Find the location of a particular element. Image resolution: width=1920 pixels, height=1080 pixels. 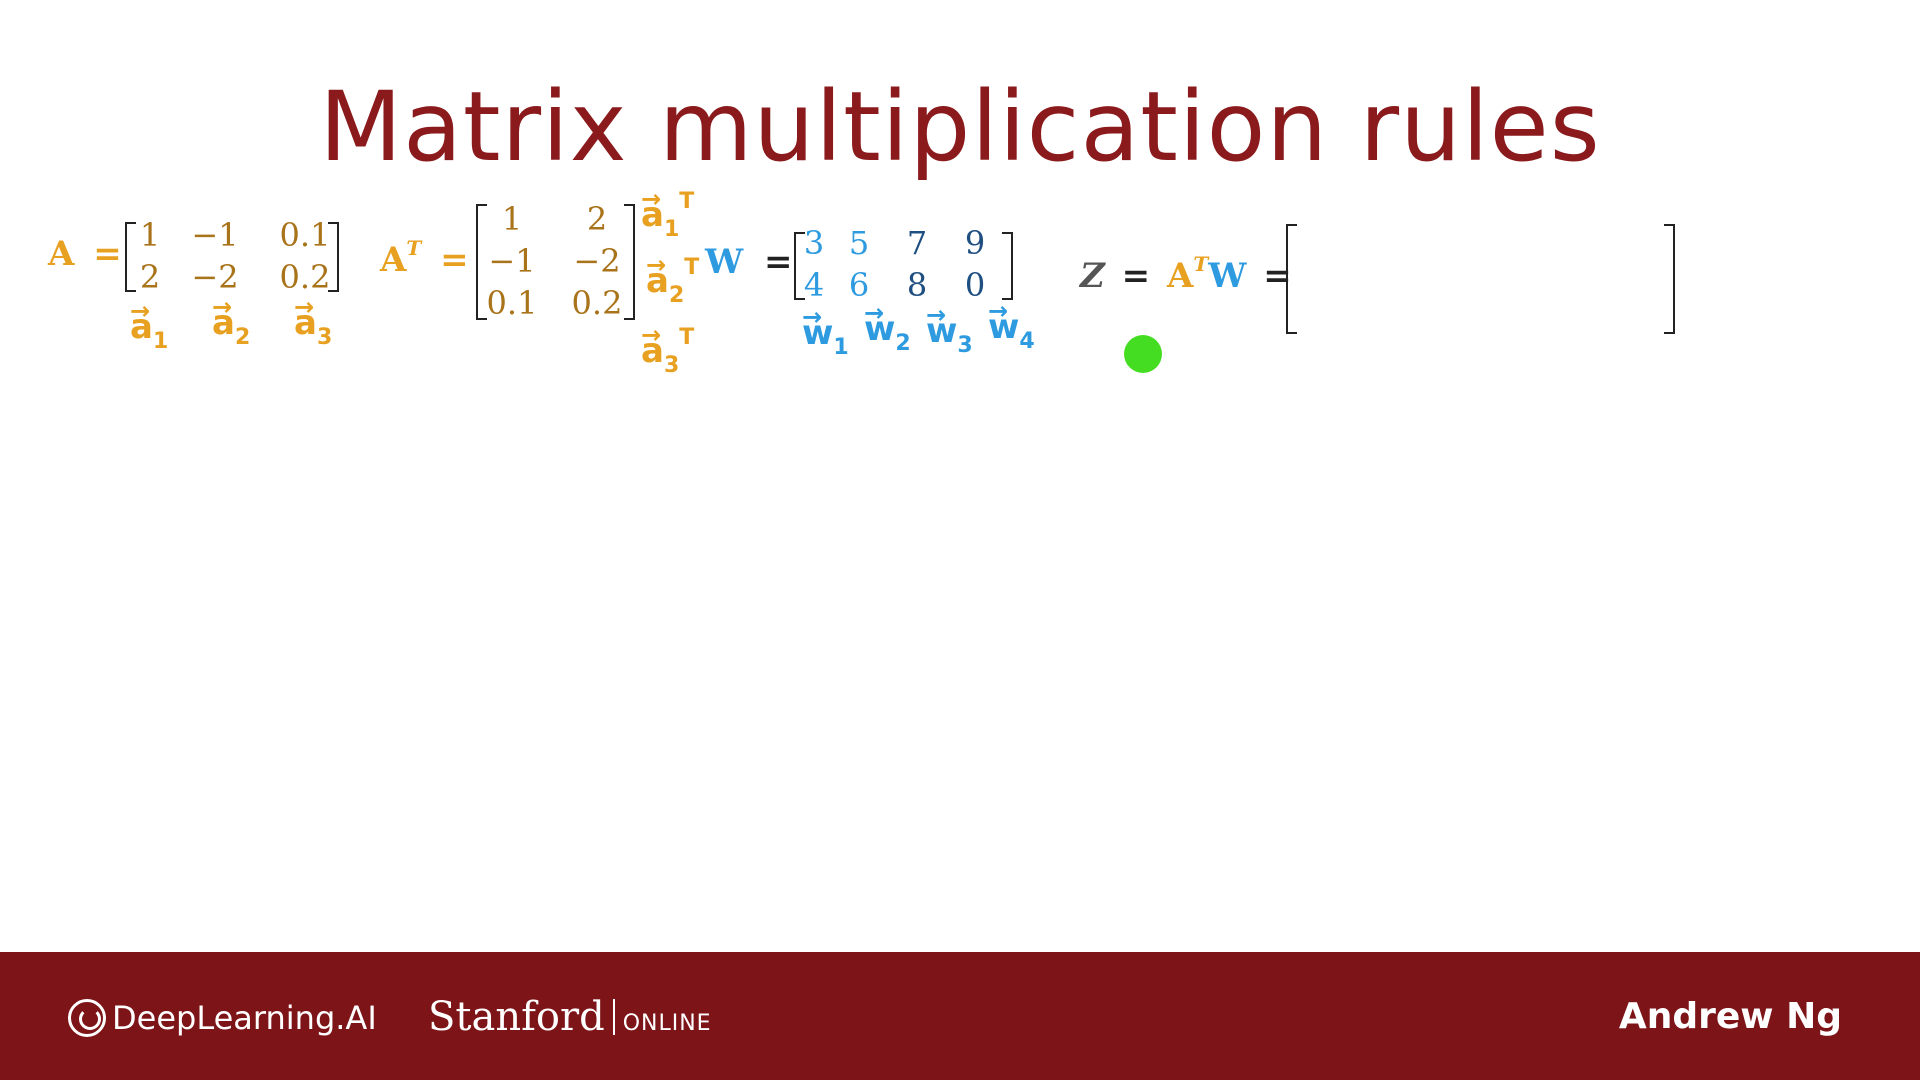

matrix-at-cell: 0.1 is located at coordinates (512, 303).